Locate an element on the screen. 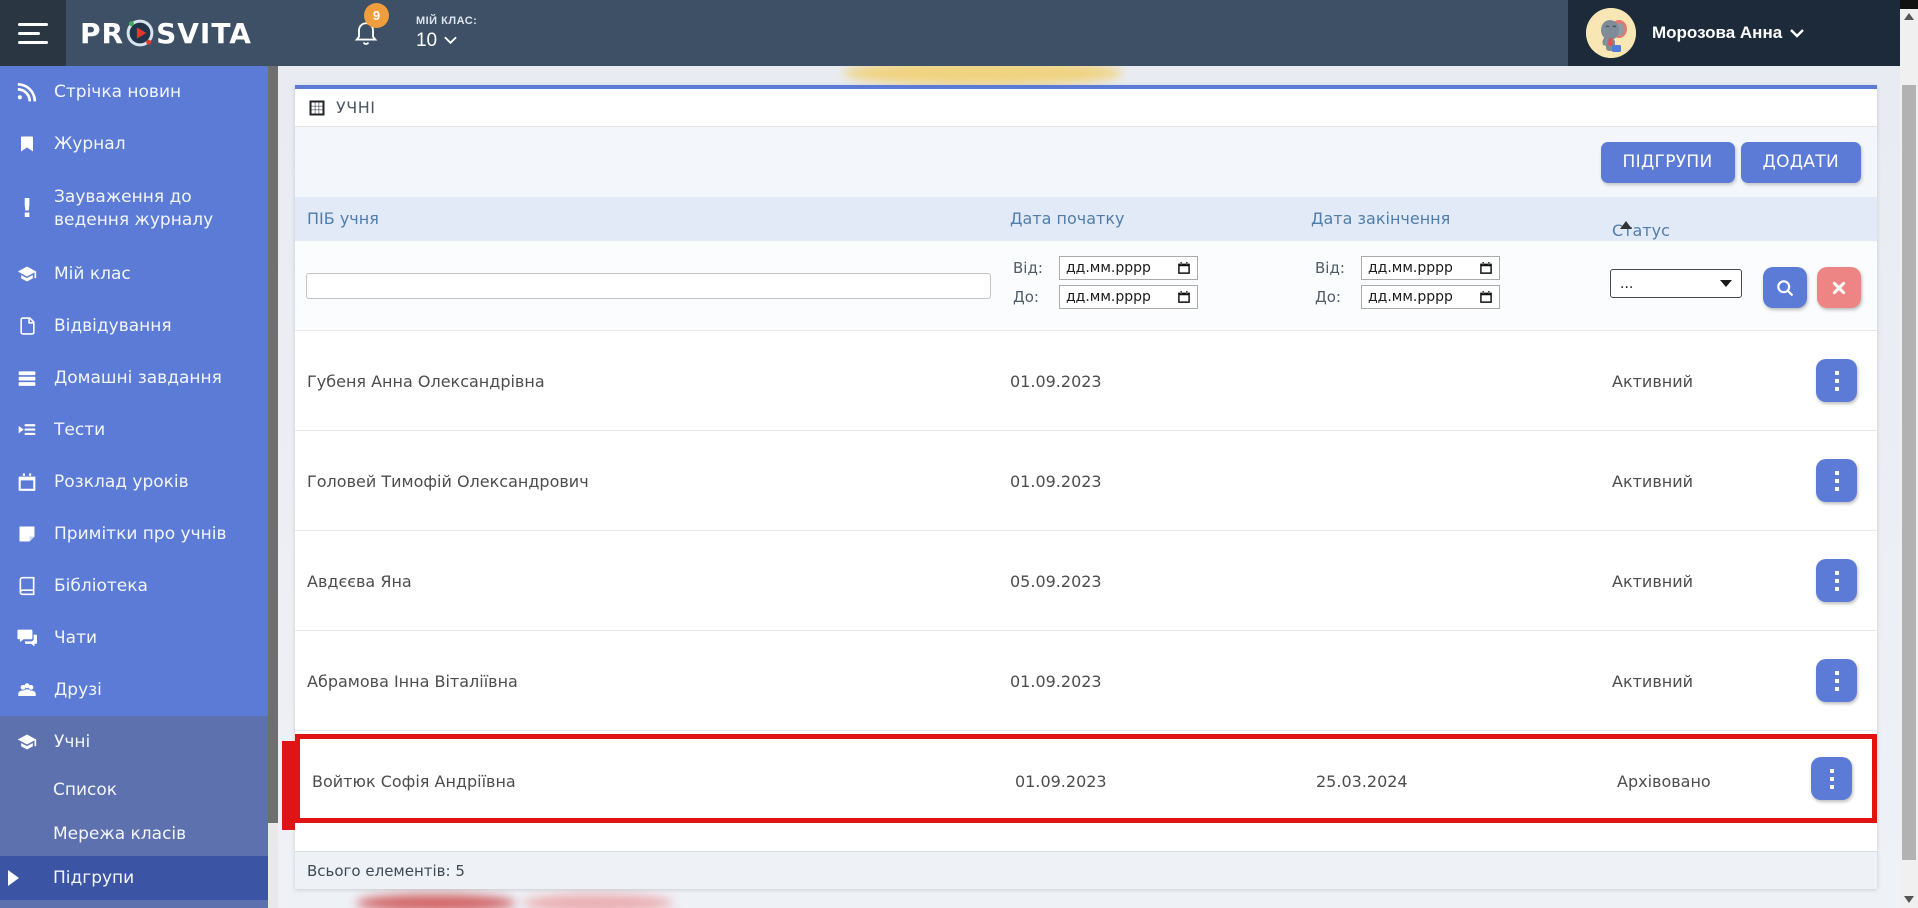  student-name: Головей Тимофій Олександрович is located at coordinates (448, 481).